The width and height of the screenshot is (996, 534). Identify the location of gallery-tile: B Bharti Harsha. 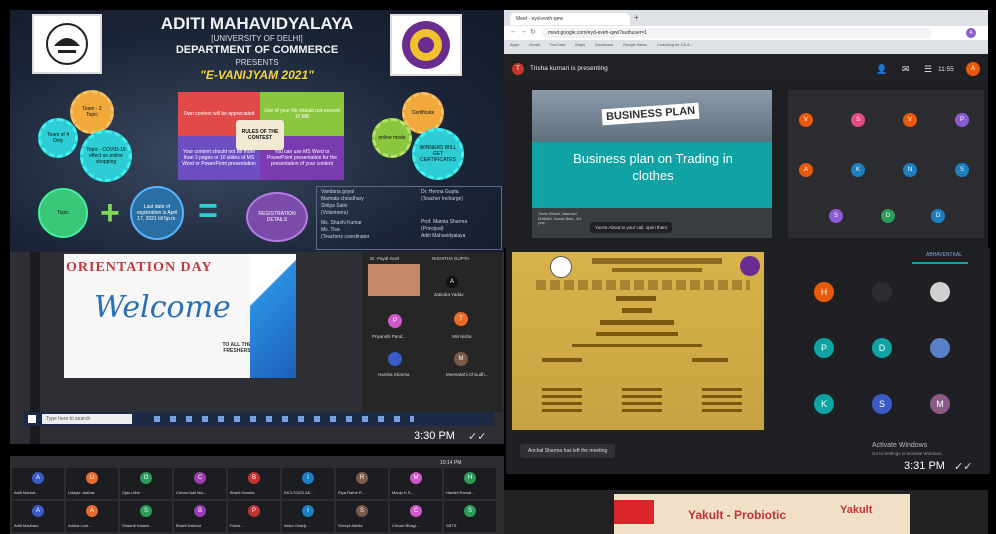
(254, 483).